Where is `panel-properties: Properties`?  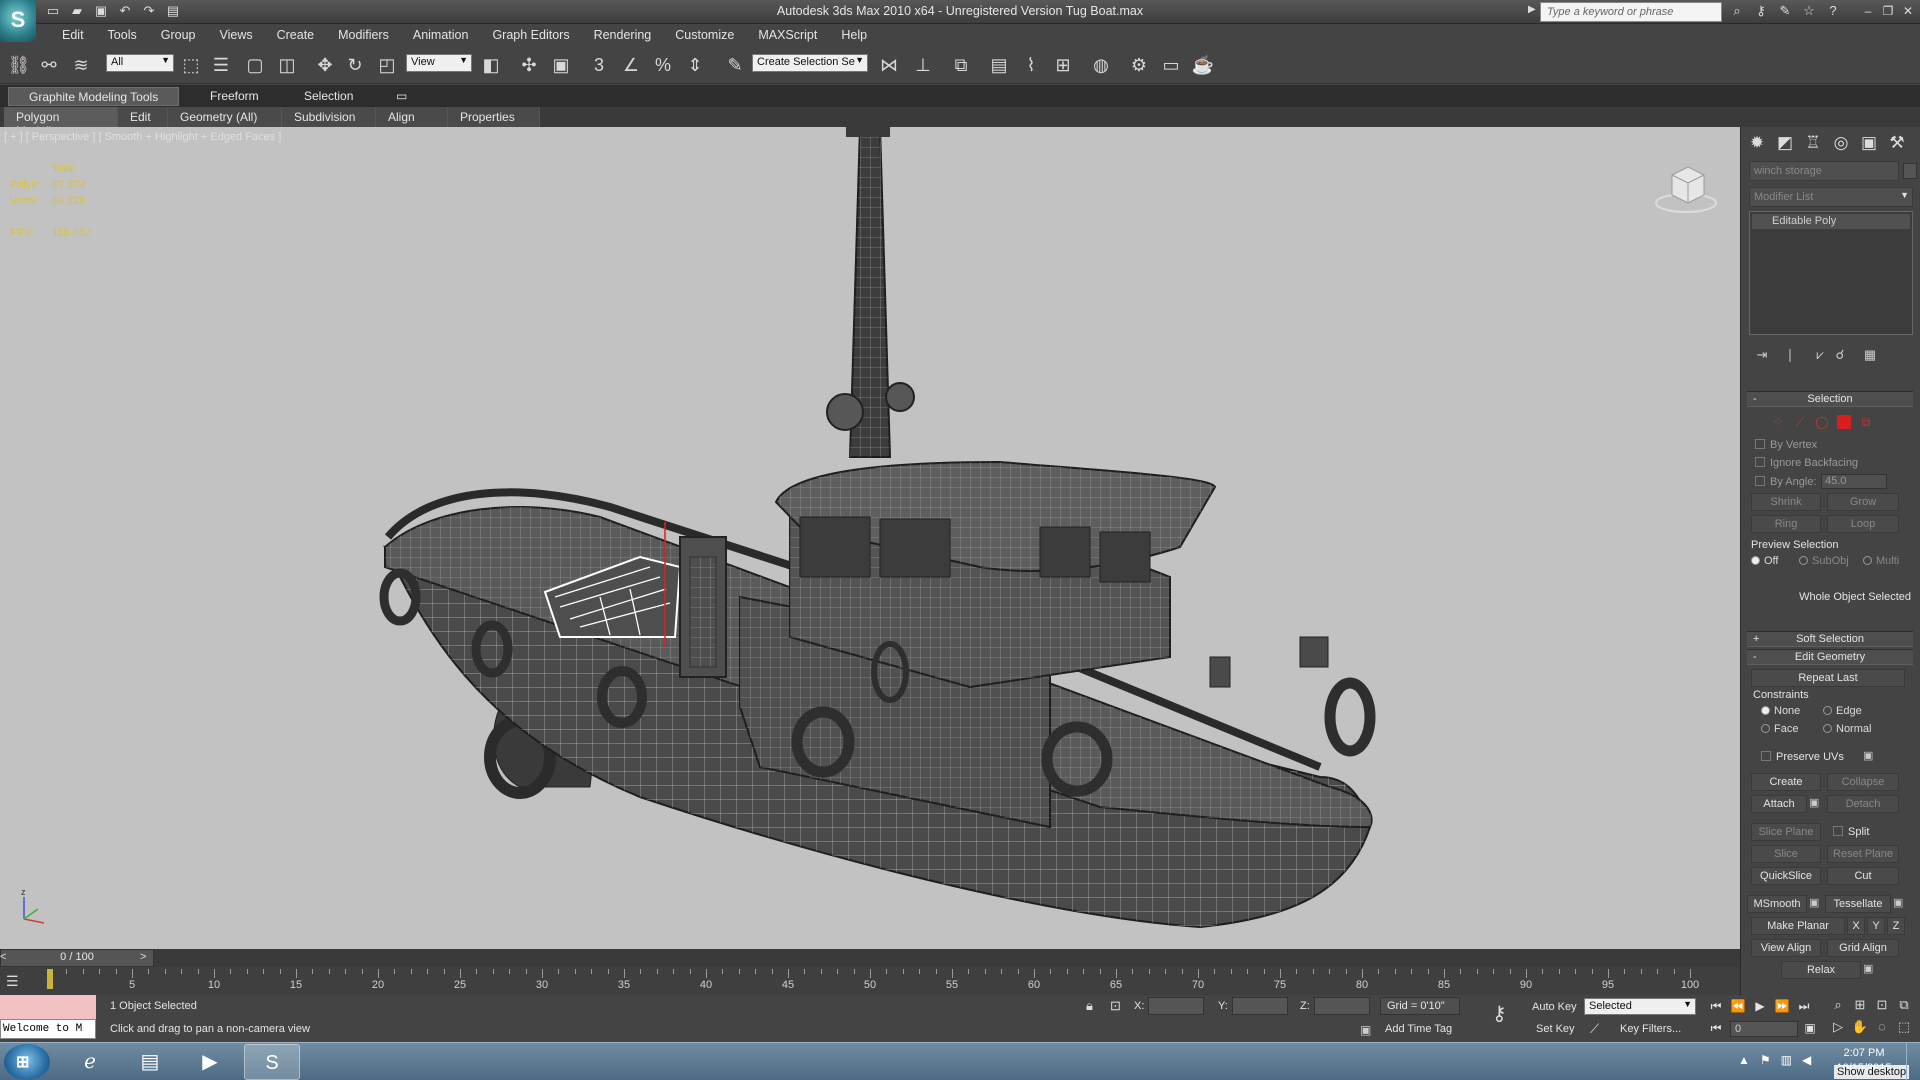 panel-properties: Properties is located at coordinates (494, 117).